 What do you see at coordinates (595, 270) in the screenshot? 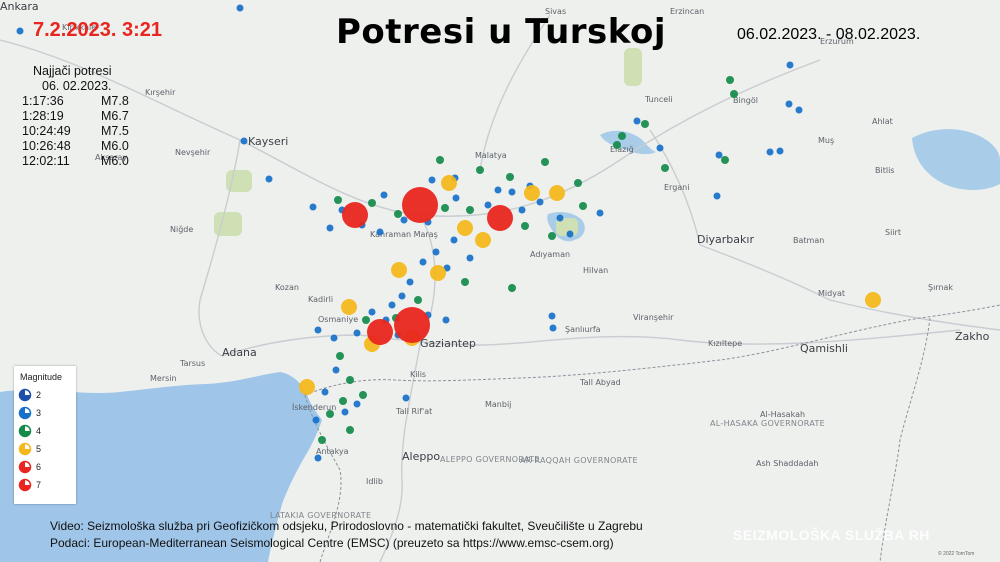
I see `place-label: Hilvan` at bounding box center [595, 270].